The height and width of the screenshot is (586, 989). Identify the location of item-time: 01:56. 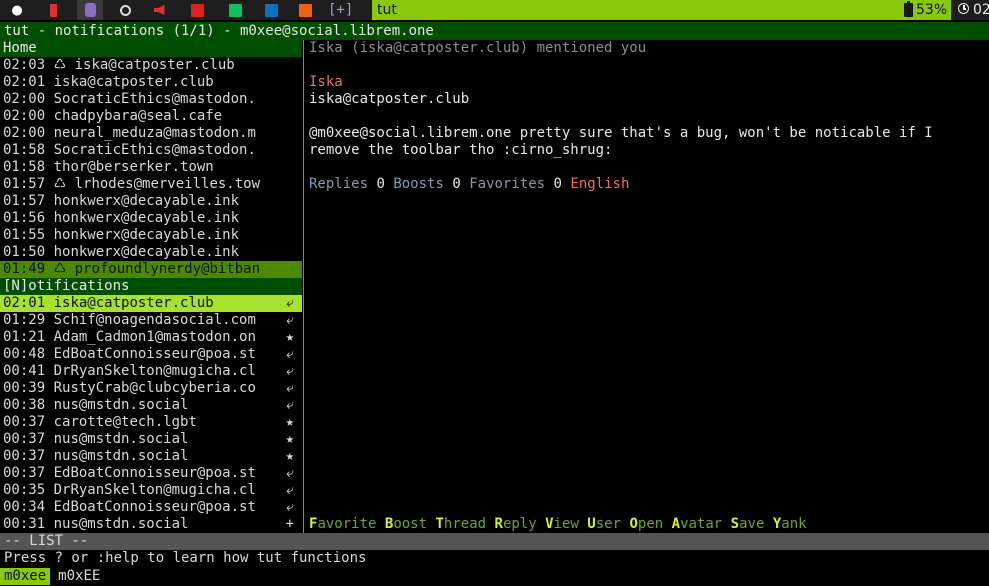
(24, 218).